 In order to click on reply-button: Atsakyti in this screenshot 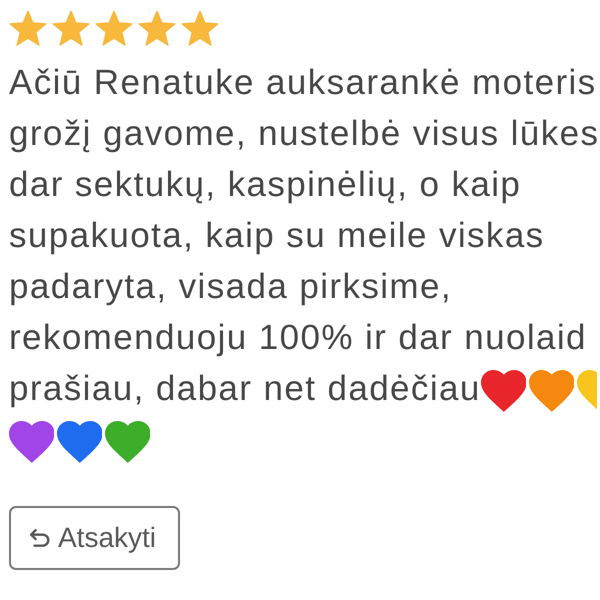, I will do `click(94, 538)`.